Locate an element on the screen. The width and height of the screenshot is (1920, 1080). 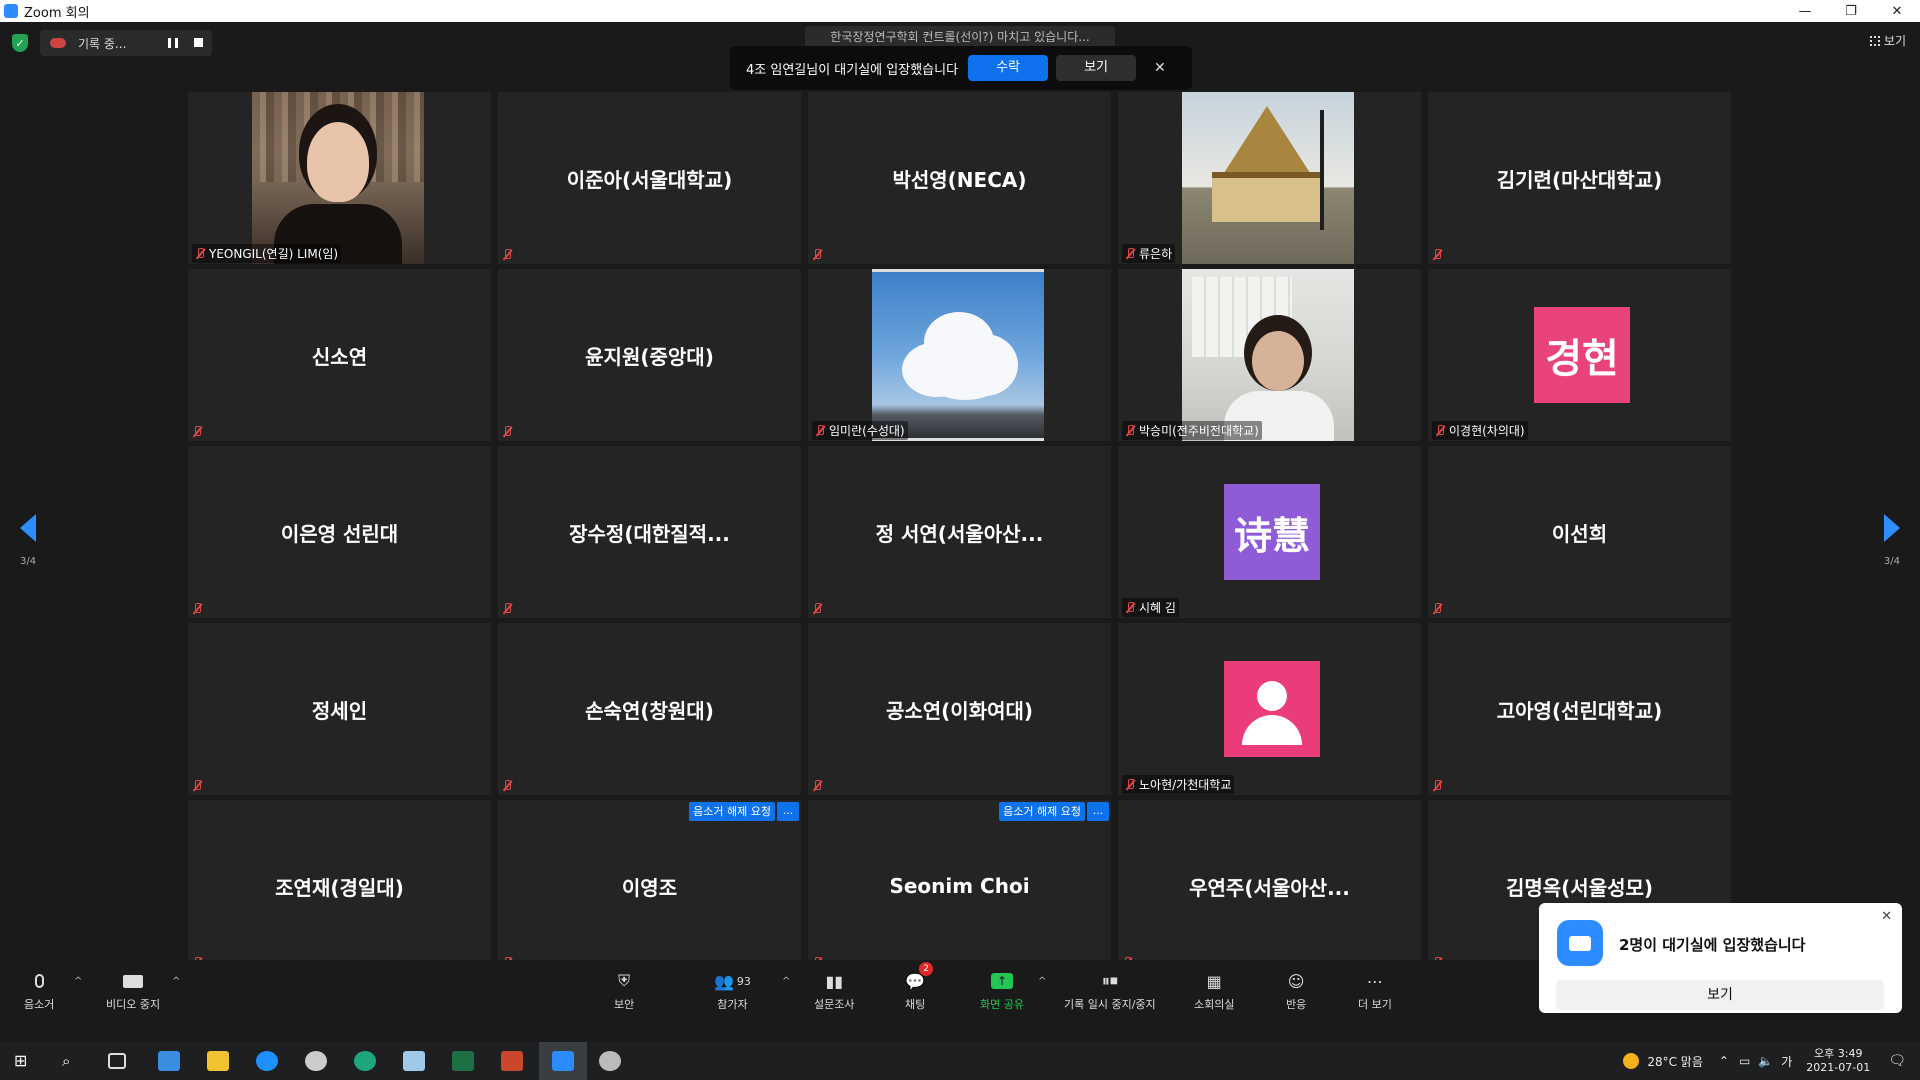
network-icon: ▭ is located at coordinates (1744, 1061).